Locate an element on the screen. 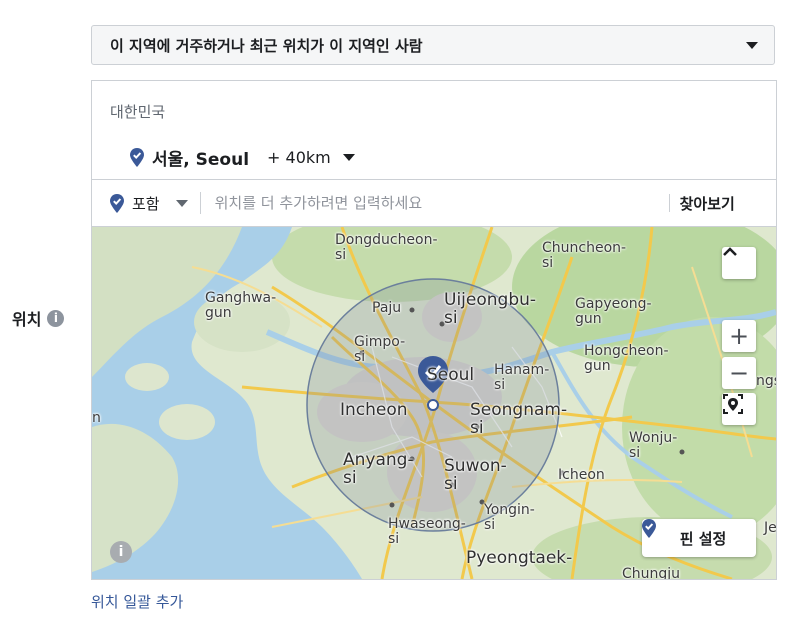  browse-button: 찾아보기 is located at coordinates (707, 203).